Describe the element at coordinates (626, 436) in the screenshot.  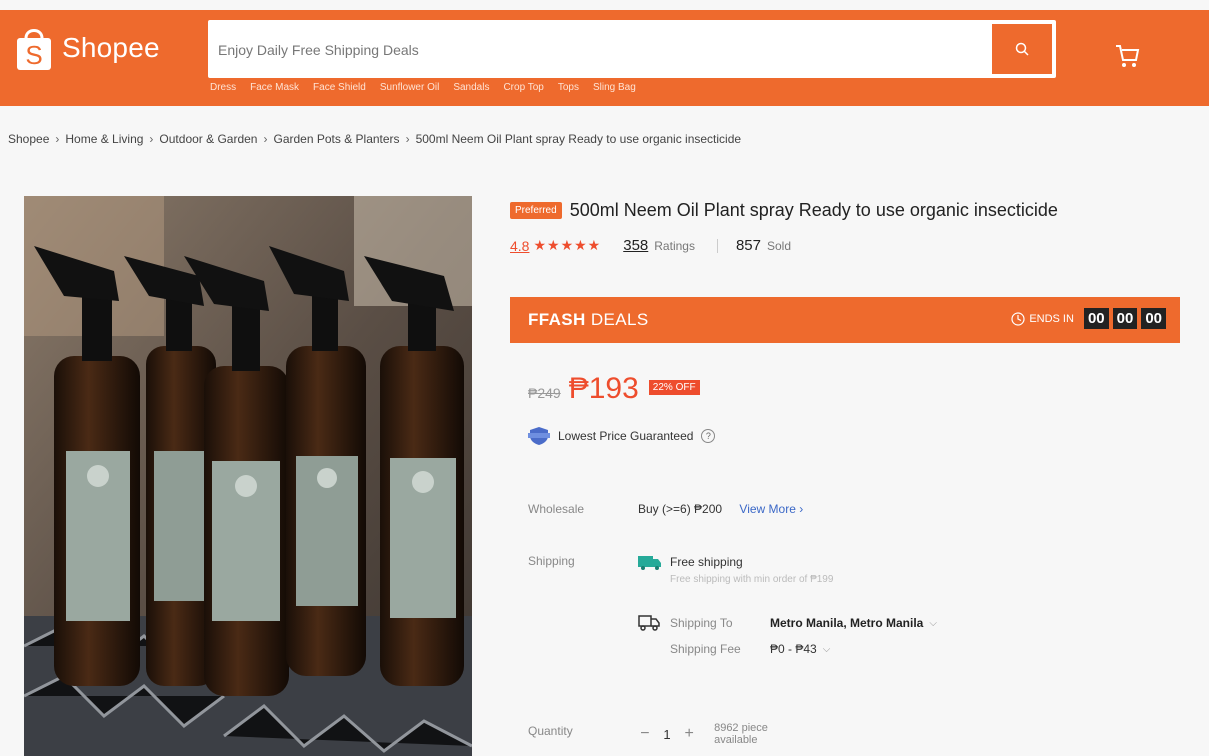
I see `guarantee-text: Lowest Price Guaranteed` at that location.